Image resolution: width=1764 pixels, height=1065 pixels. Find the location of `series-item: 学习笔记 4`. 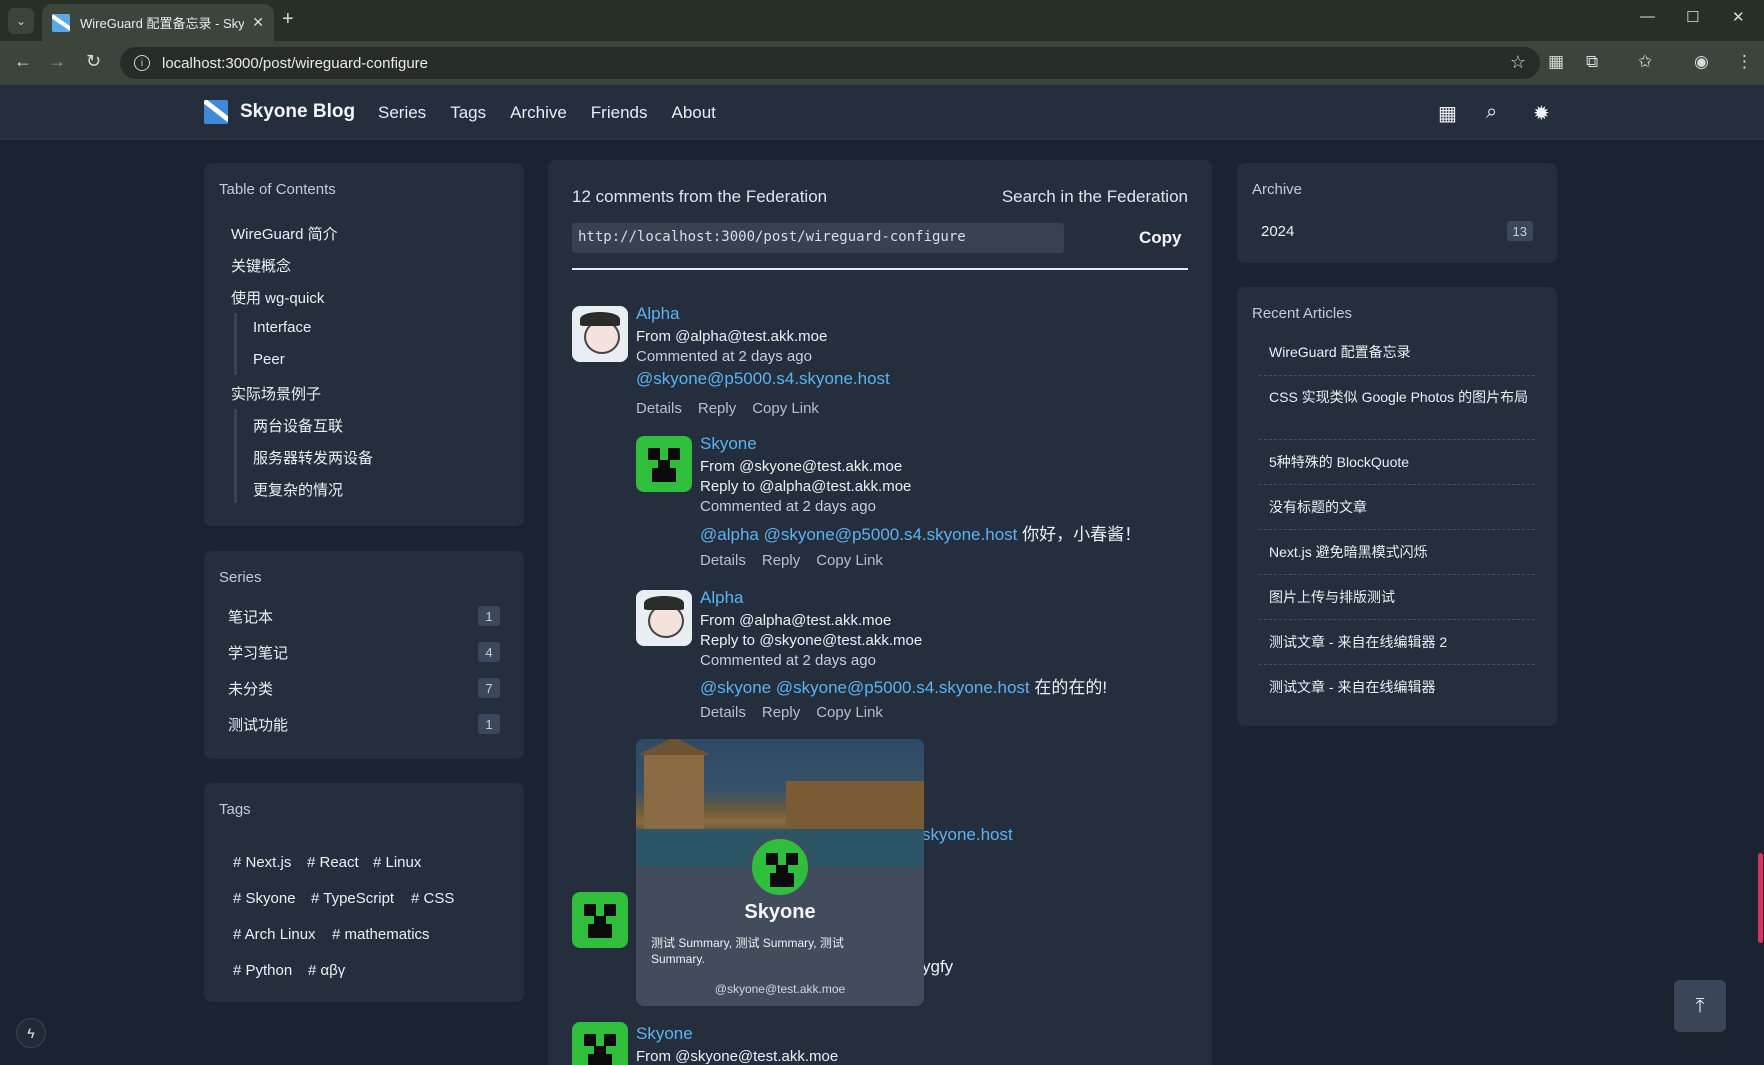

series-item: 学习笔记 4 is located at coordinates (364, 652).